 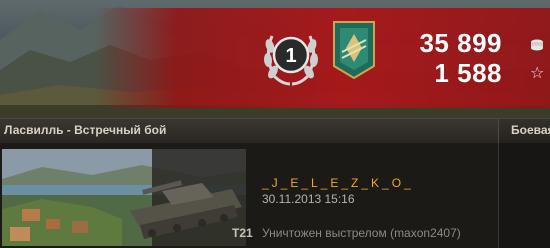 What do you see at coordinates (468, 73) in the screenshot?
I see `free-xp-amount: 1 588` at bounding box center [468, 73].